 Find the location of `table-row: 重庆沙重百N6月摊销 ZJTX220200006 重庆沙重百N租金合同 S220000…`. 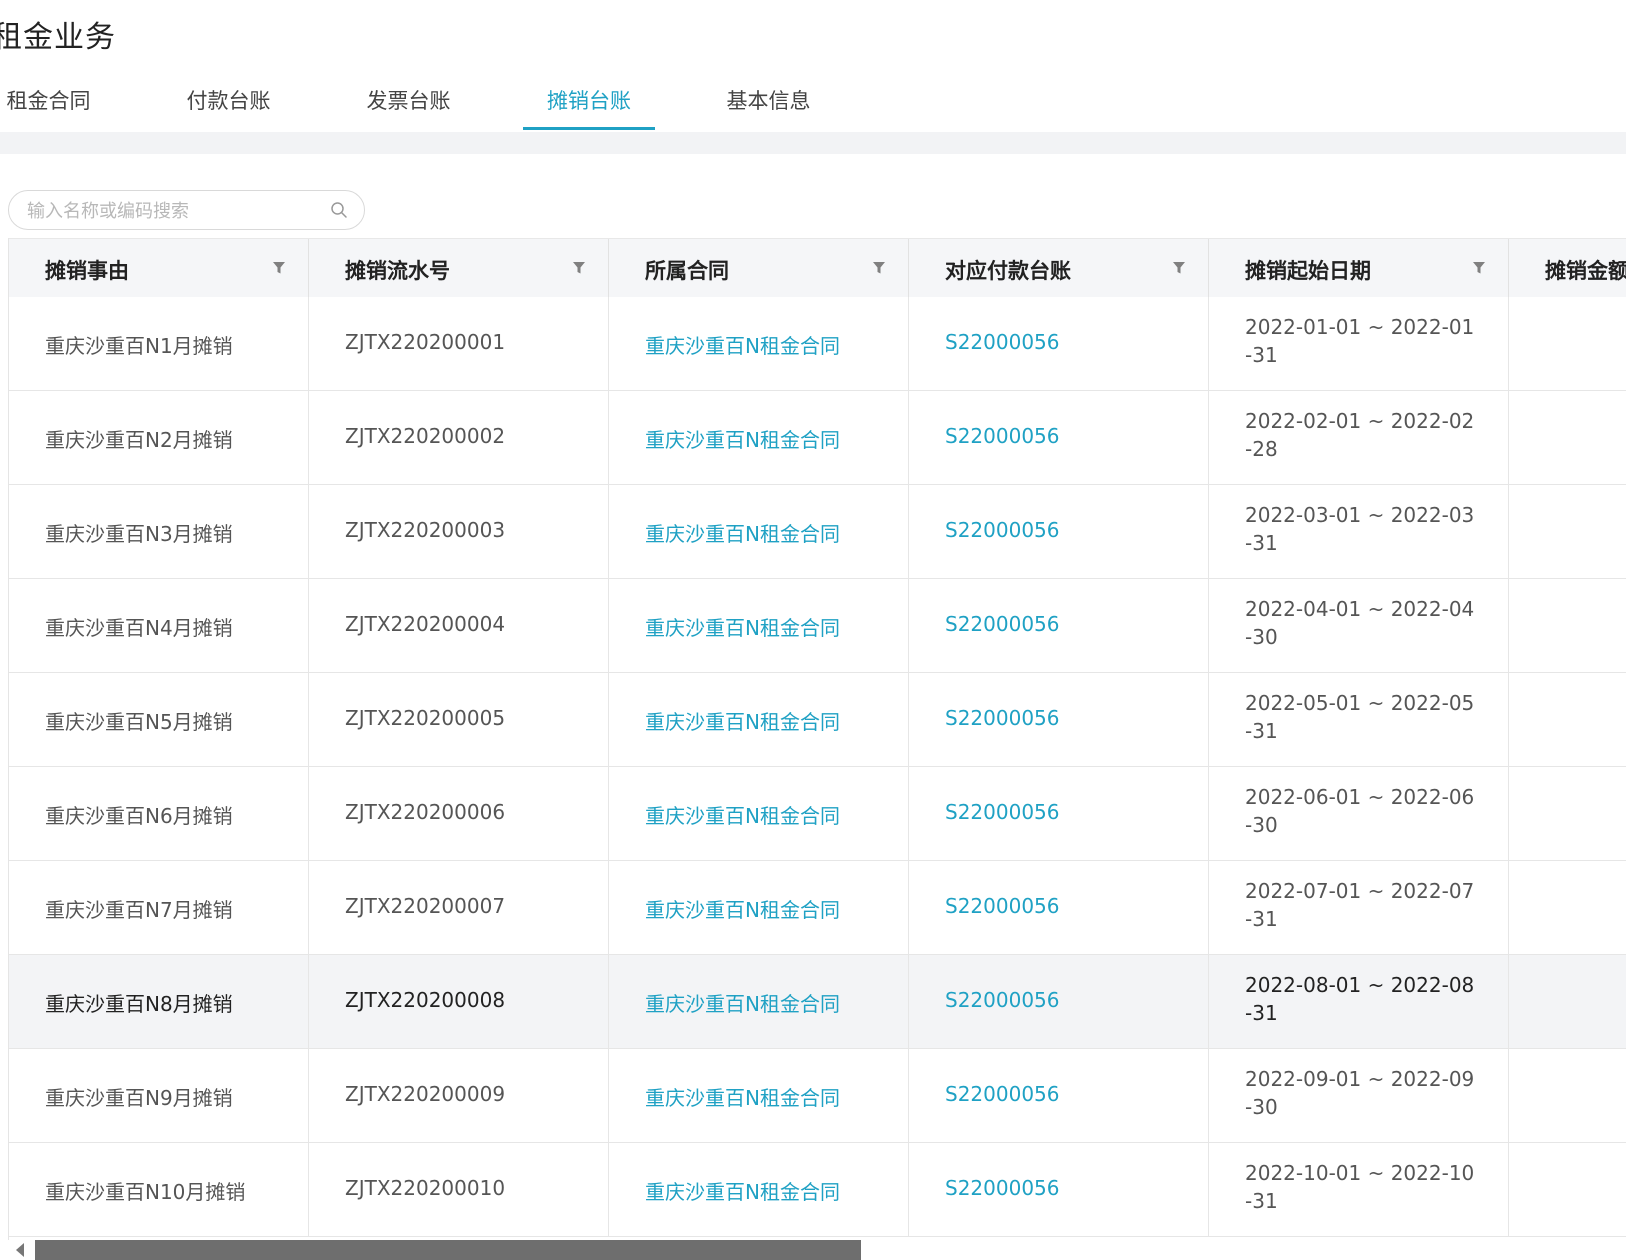

table-row: 重庆沙重百N6月摊销 ZJTX220200006 重庆沙重百N租金合同 S220000… is located at coordinates (817, 814).